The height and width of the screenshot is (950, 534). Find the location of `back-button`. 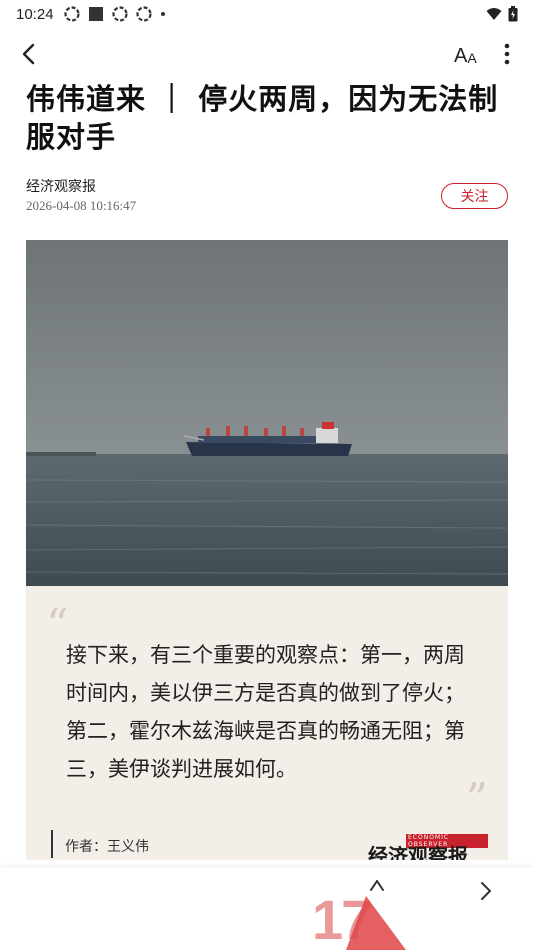

back-button is located at coordinates (28, 54).